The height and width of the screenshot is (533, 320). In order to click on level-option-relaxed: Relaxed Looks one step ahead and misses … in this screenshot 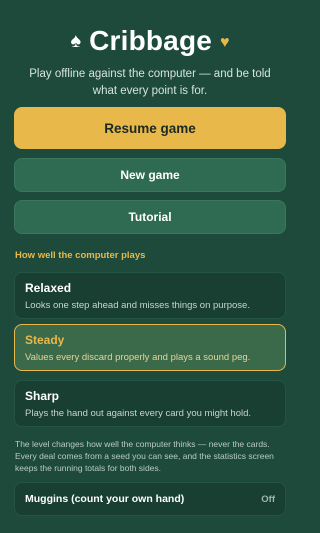, I will do `click(150, 295)`.